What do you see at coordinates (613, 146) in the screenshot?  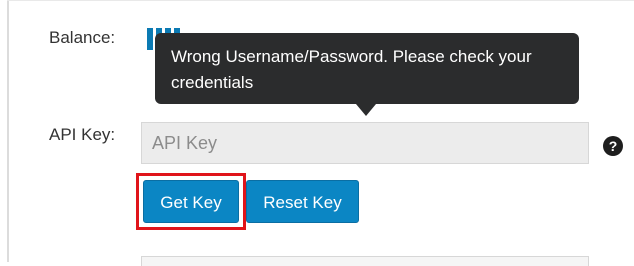 I see `question-circle-icon: ?` at bounding box center [613, 146].